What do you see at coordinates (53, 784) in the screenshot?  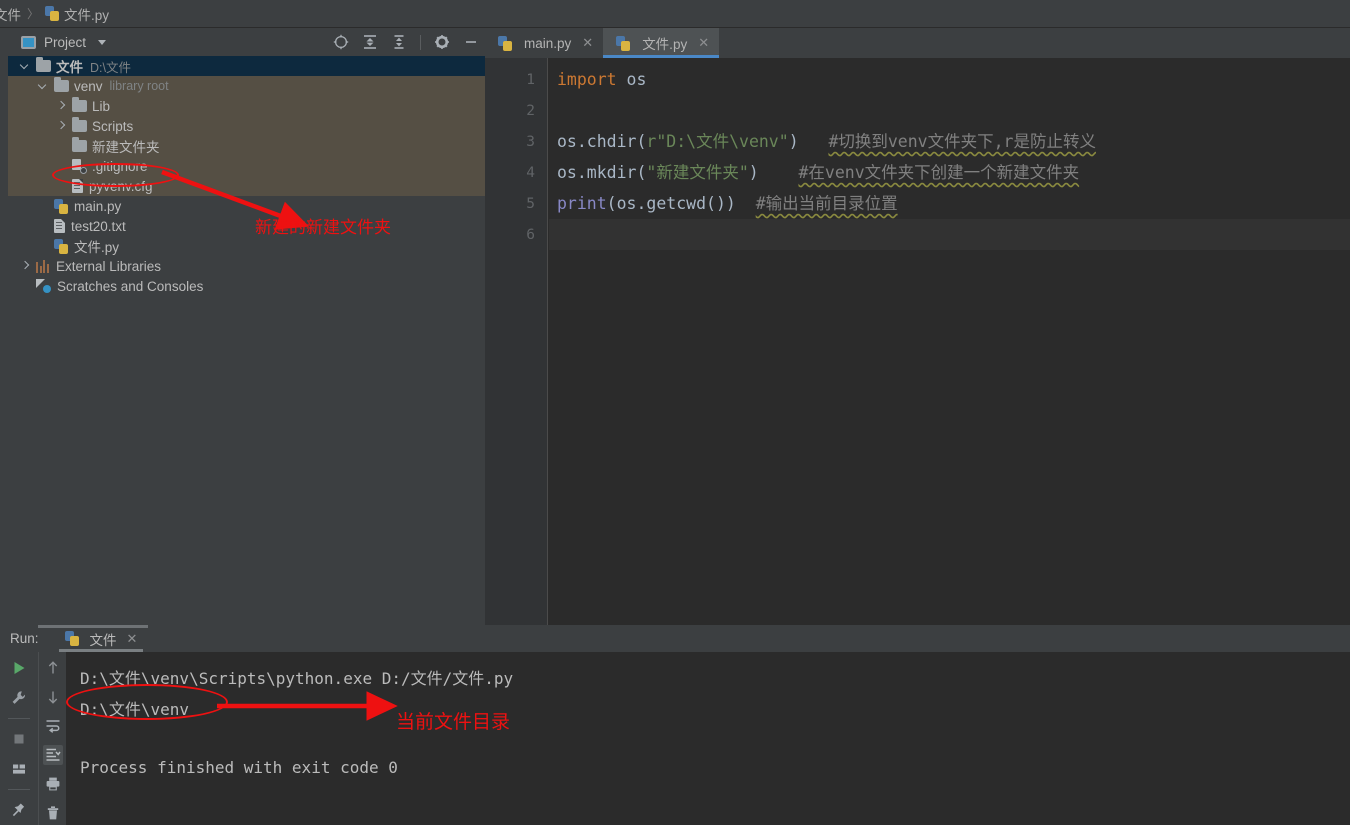 I see `print-icon` at bounding box center [53, 784].